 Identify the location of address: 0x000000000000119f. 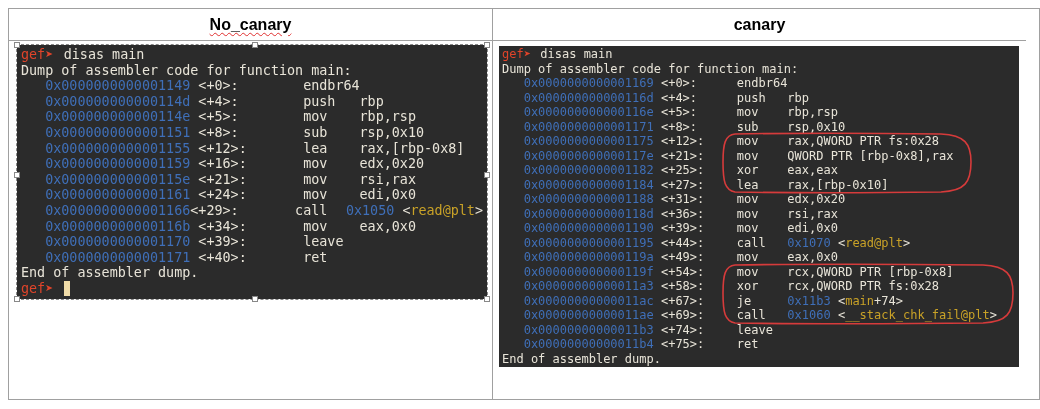
(589, 271).